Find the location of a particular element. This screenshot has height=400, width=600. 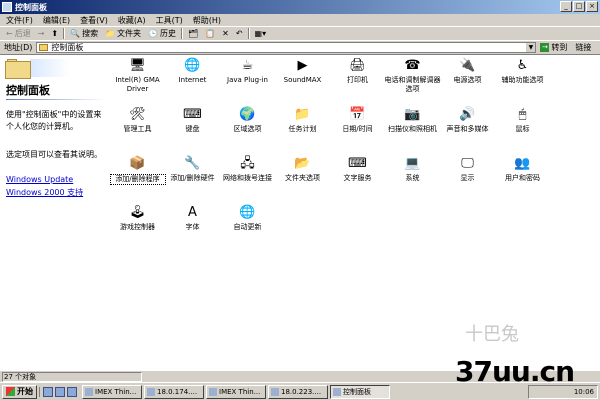

quick-launch-ie-icon is located at coordinates (48, 391).